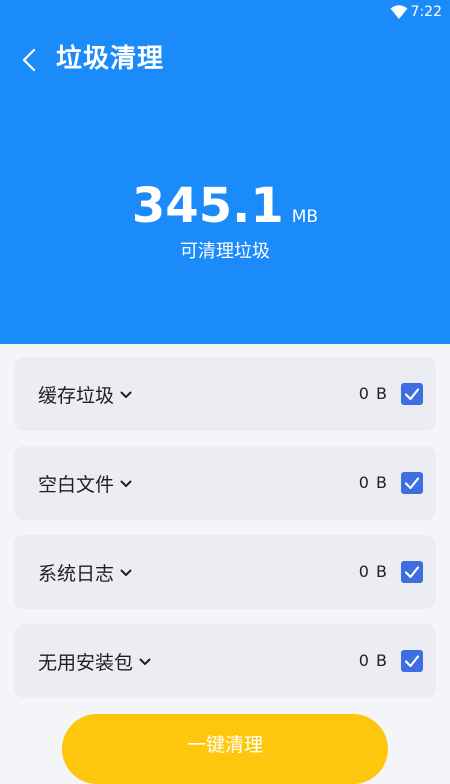  Describe the element at coordinates (76, 573) in the screenshot. I see `category-label: 系统日志` at that location.